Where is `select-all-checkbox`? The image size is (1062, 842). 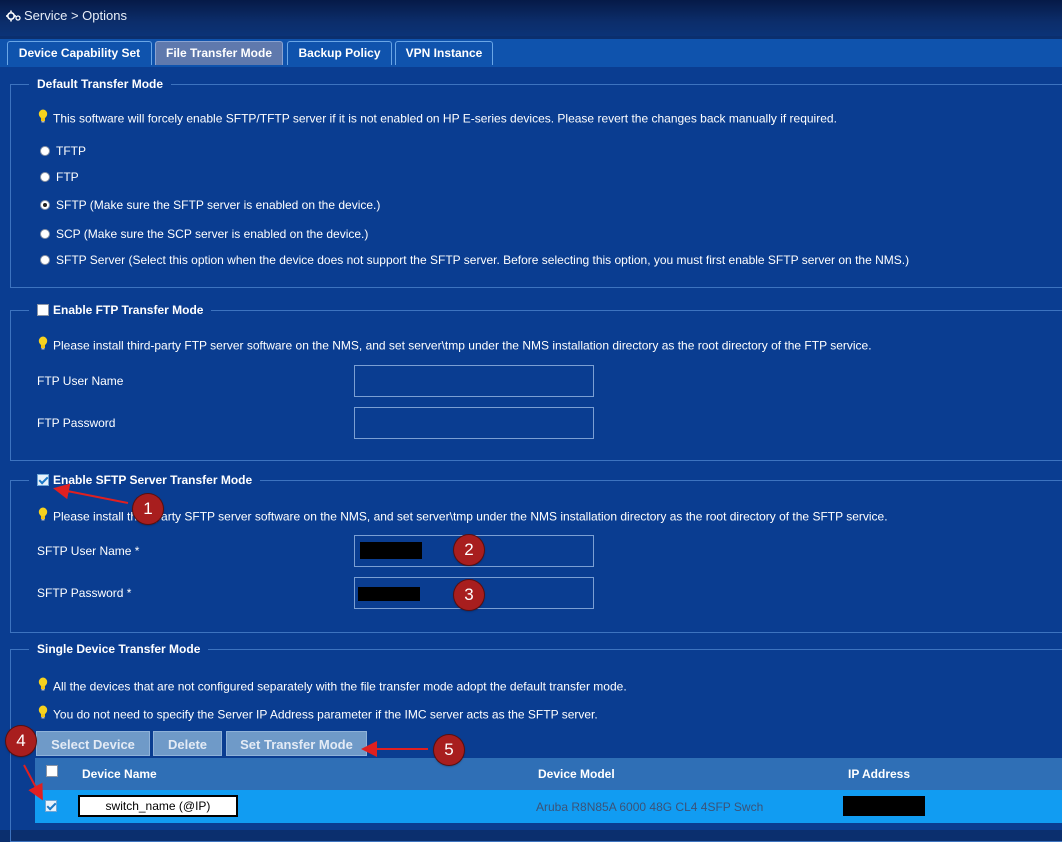 select-all-checkbox is located at coordinates (52, 771).